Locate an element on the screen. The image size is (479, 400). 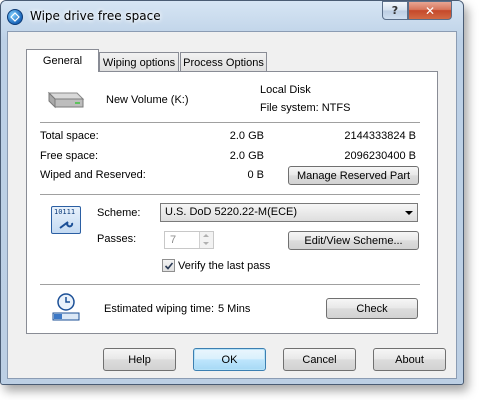
verify-checkbox is located at coordinates (168, 265).